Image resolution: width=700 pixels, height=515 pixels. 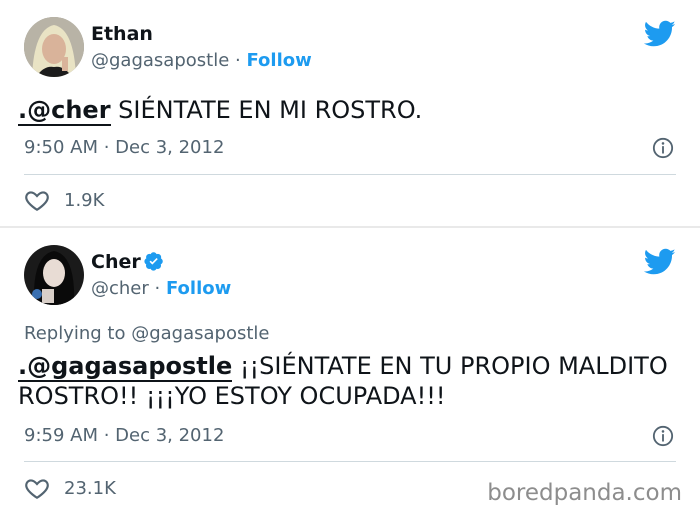 I want to click on timestamp: 9:59 AM · Dec 3, 2012, so click(x=124, y=435).